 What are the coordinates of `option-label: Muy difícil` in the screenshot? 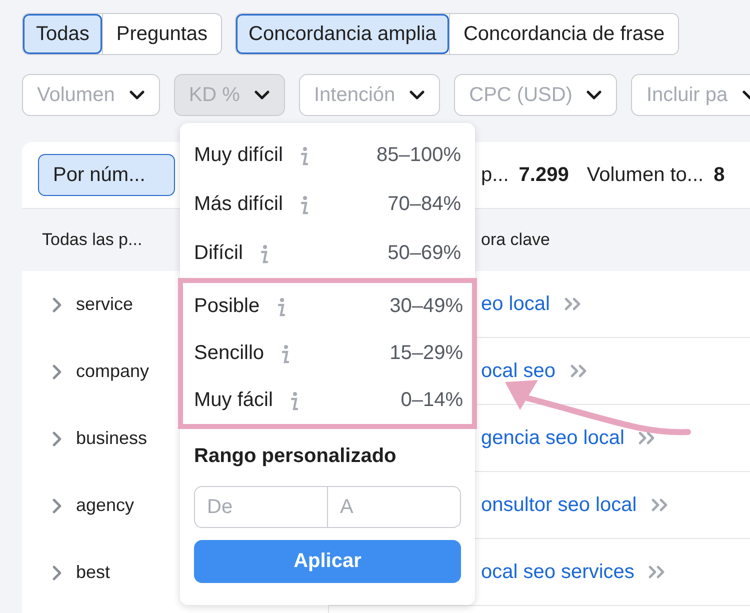 It's located at (238, 155).